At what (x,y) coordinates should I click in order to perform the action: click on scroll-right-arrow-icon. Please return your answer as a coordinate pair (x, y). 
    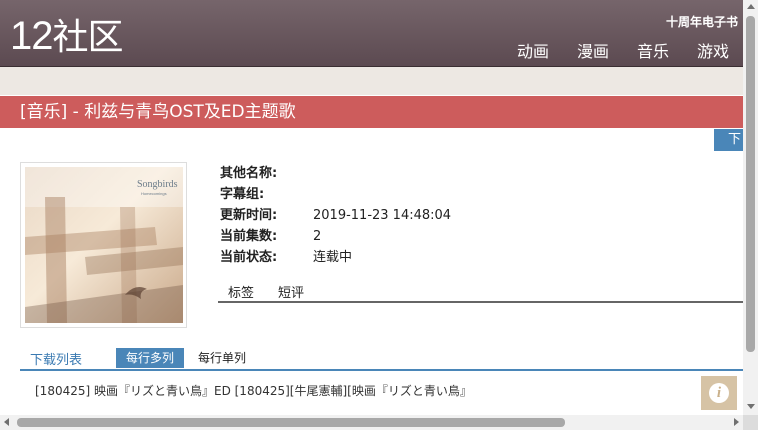
    Looking at the image, I should click on (736, 422).